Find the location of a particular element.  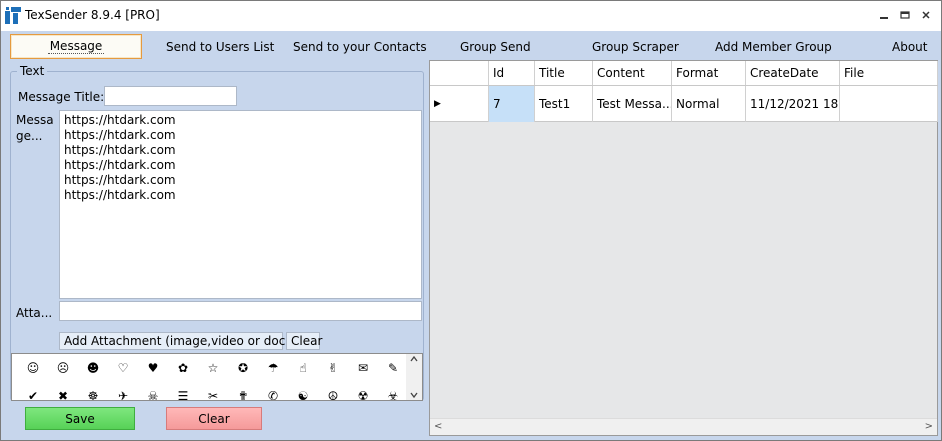

emoji-victory-hand-icon: ✌ is located at coordinates (333, 368).